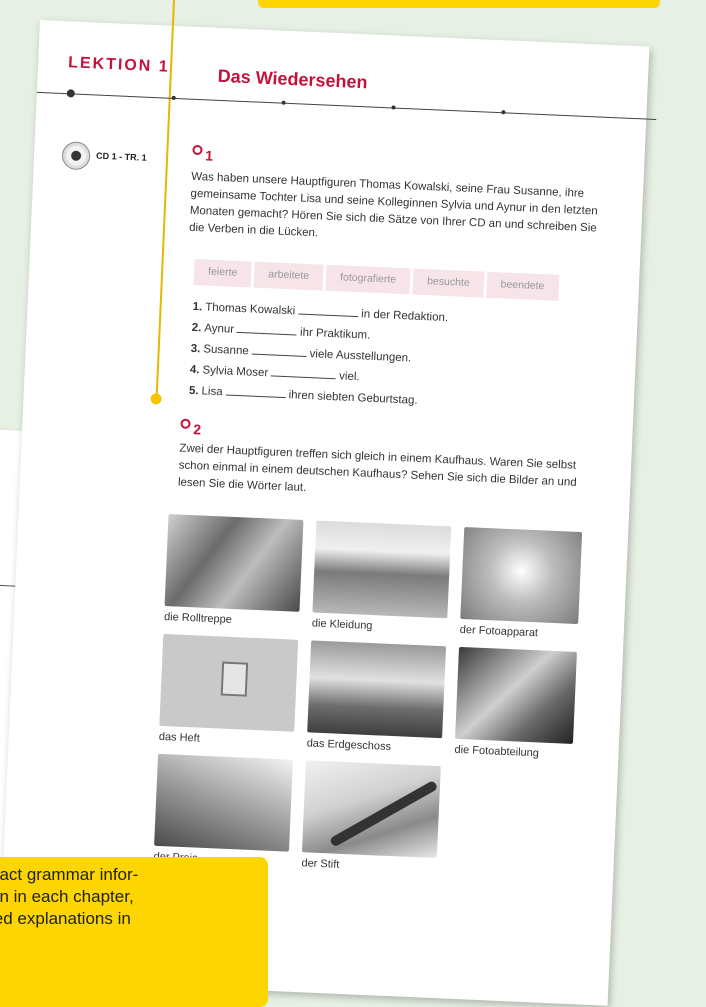 The height and width of the screenshot is (1007, 706). What do you see at coordinates (179, 737) in the screenshot?
I see `photo-caption: das Heft` at bounding box center [179, 737].